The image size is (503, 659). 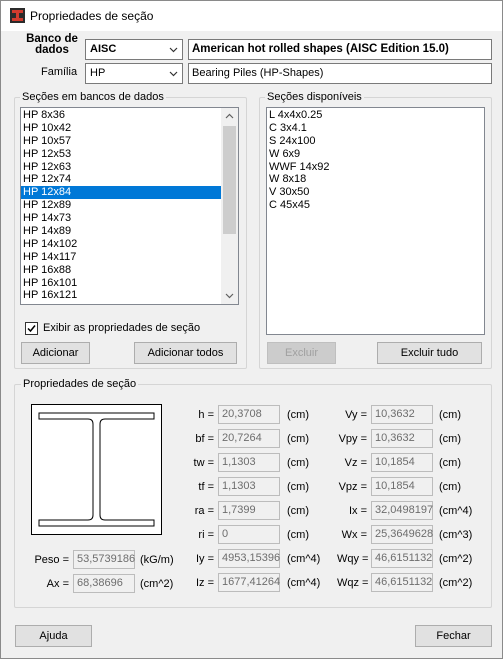 I want to click on db-section-item: HP 8x36, so click(x=121, y=115).